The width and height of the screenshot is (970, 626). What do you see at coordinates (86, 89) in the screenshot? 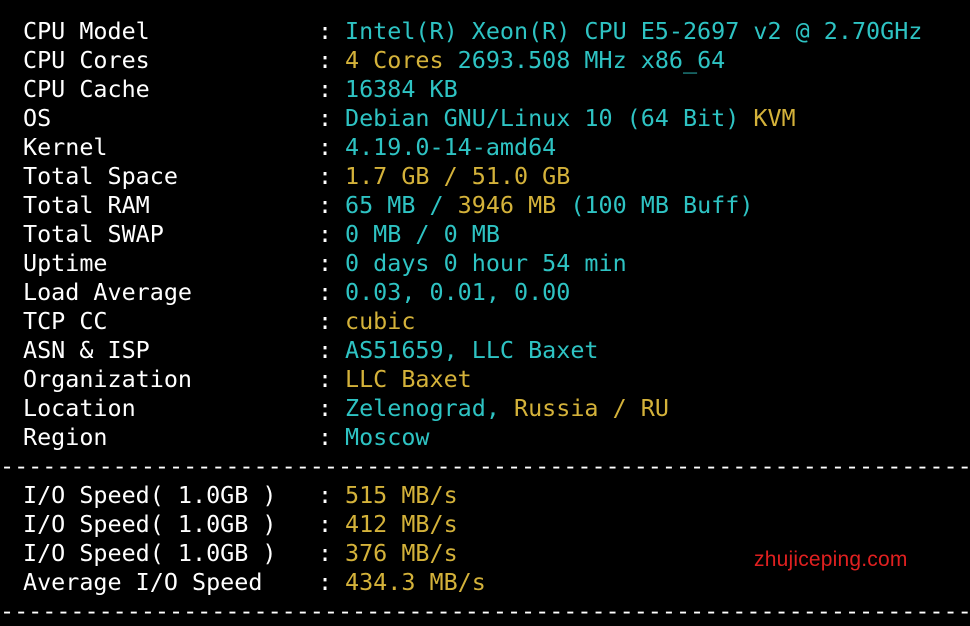
I see `row-label: CPU Cache` at bounding box center [86, 89].